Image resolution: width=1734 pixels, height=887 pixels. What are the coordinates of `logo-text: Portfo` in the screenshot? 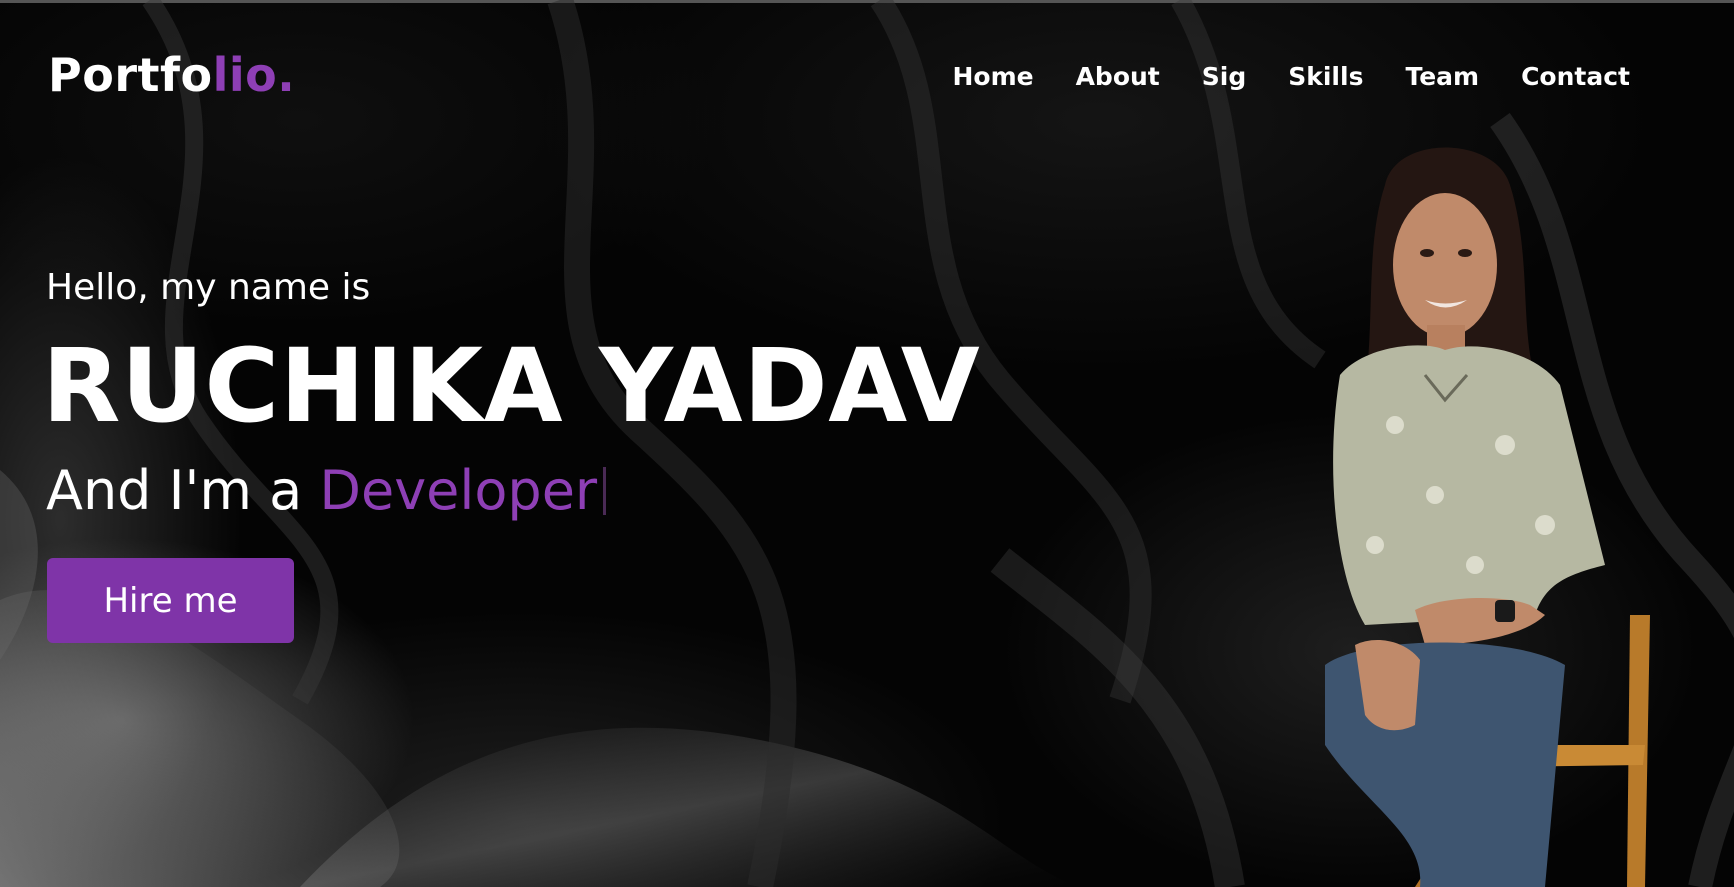 It's located at (130, 75).